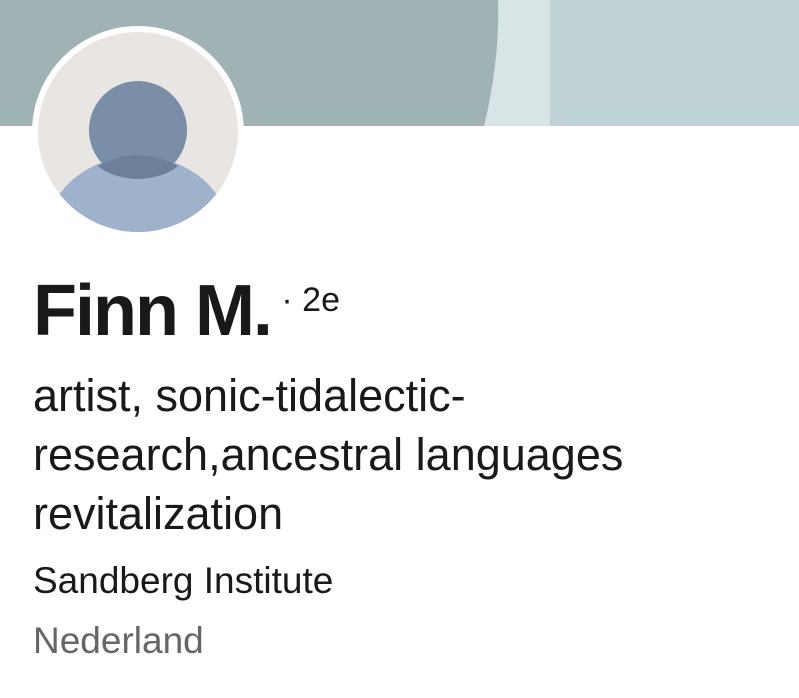 The image size is (799, 698). Describe the element at coordinates (249, 395) in the screenshot. I see `headline-line: artist, sonic-tidalectic-` at that location.